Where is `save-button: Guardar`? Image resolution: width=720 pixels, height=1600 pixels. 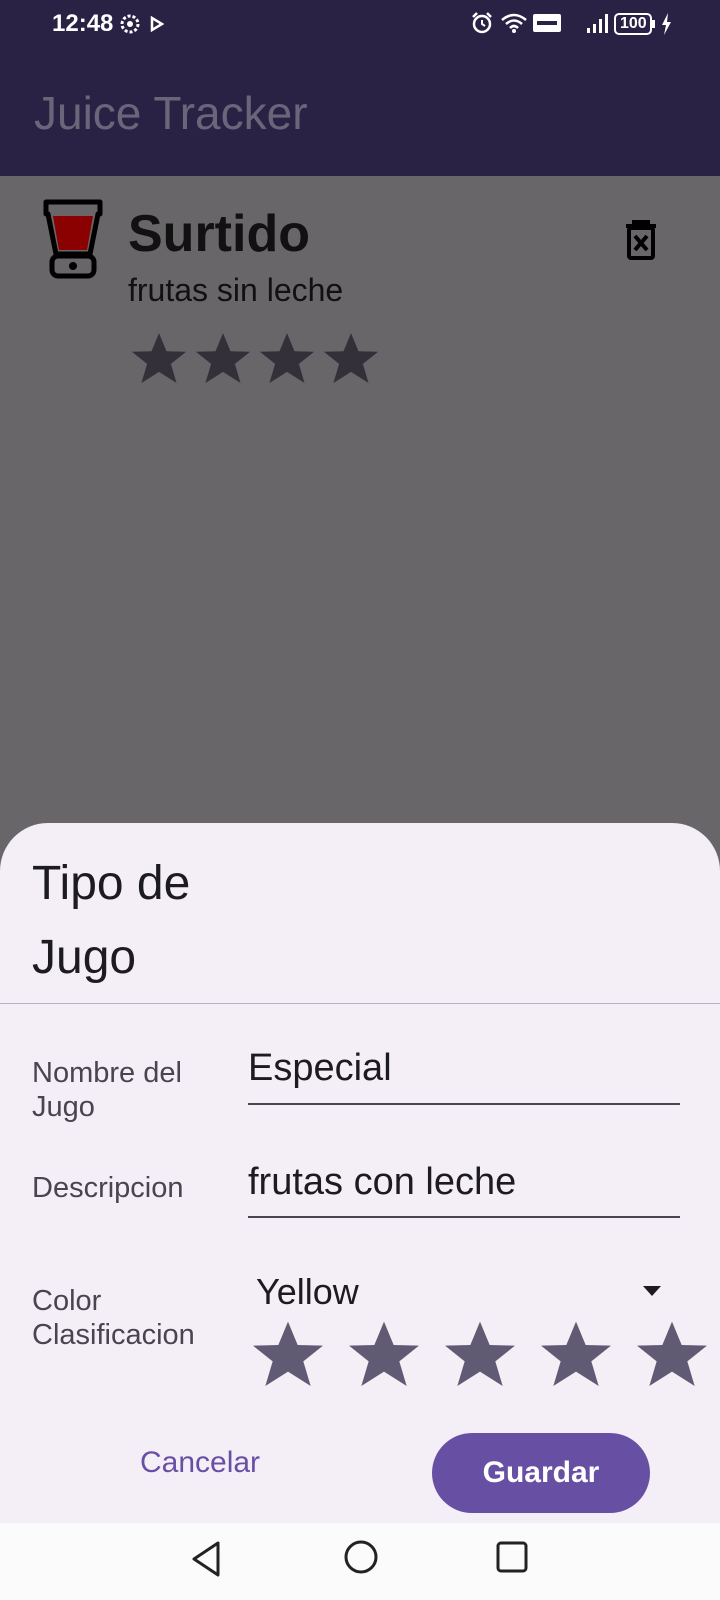
save-button: Guardar is located at coordinates (541, 1473).